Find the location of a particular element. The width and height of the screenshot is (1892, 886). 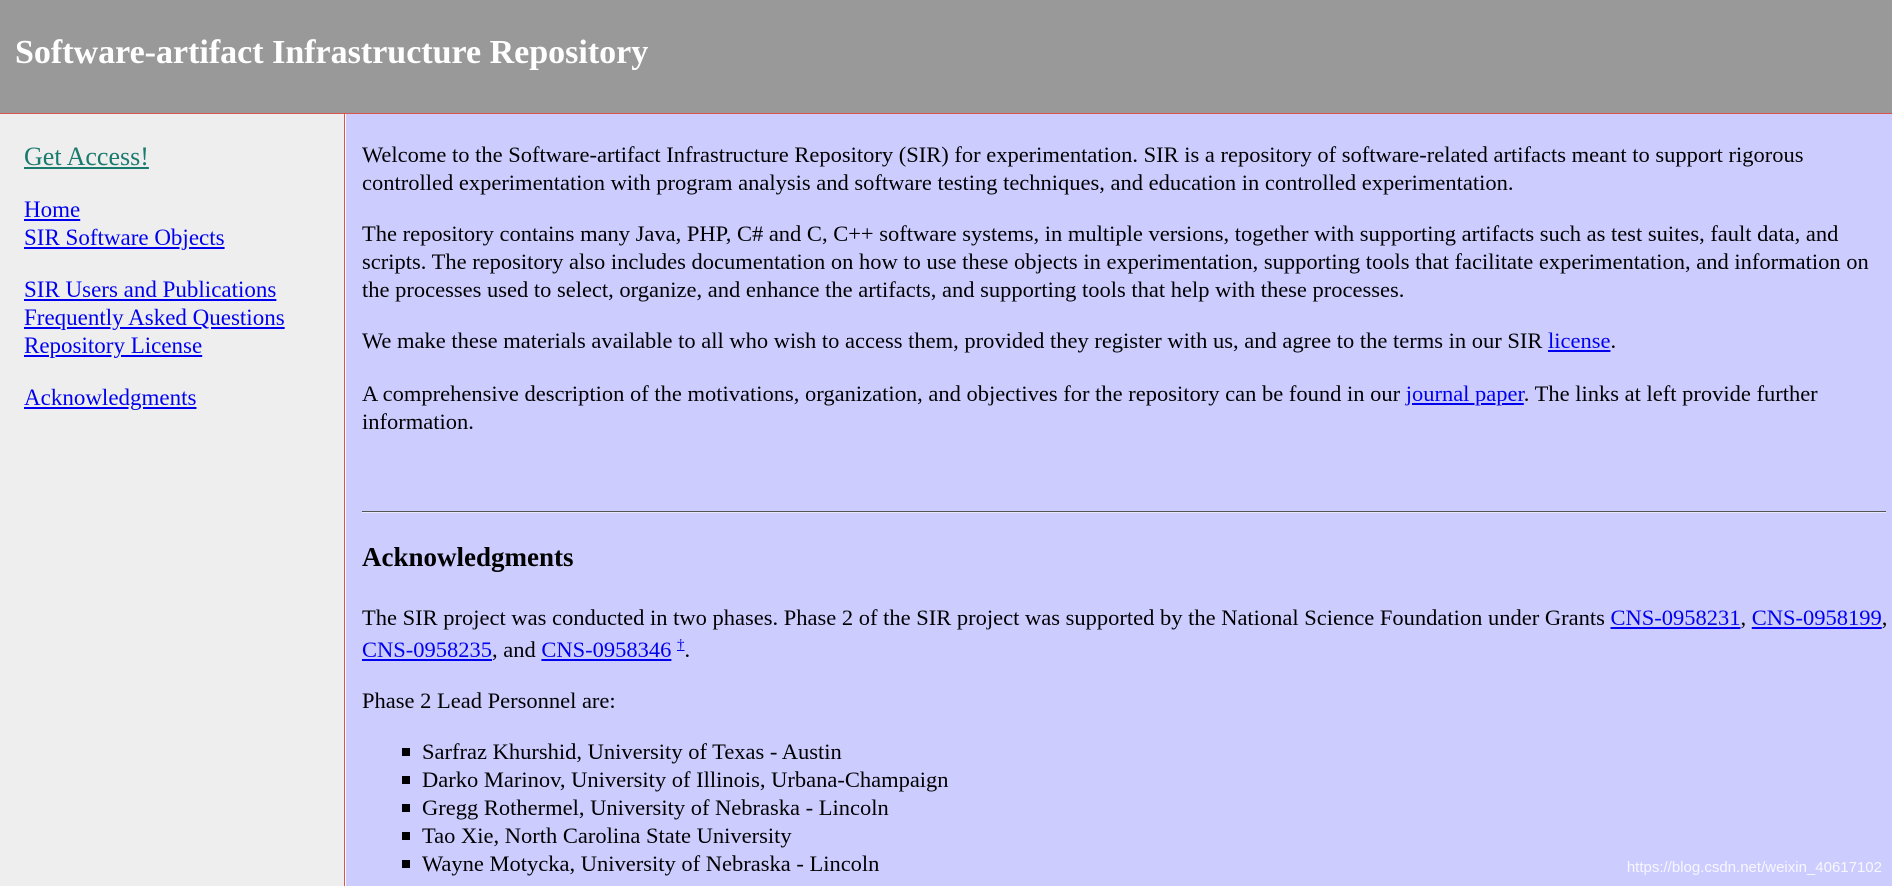

ack-end: . is located at coordinates (687, 649).